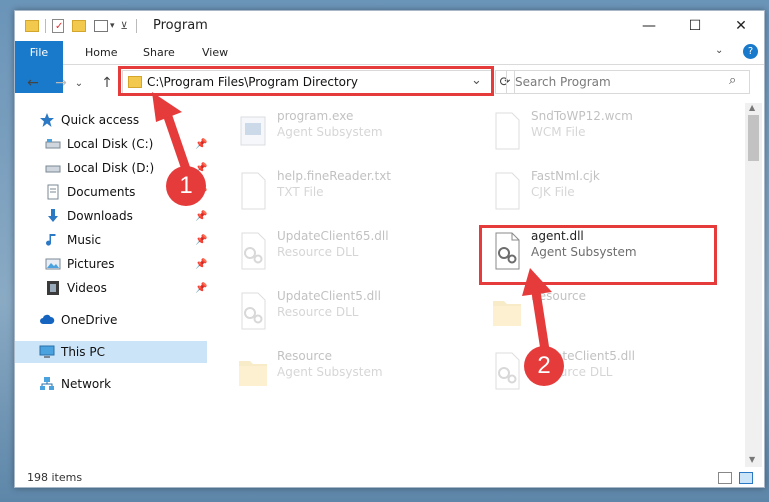  I want to click on scrollbar-thumb, so click(753, 138).